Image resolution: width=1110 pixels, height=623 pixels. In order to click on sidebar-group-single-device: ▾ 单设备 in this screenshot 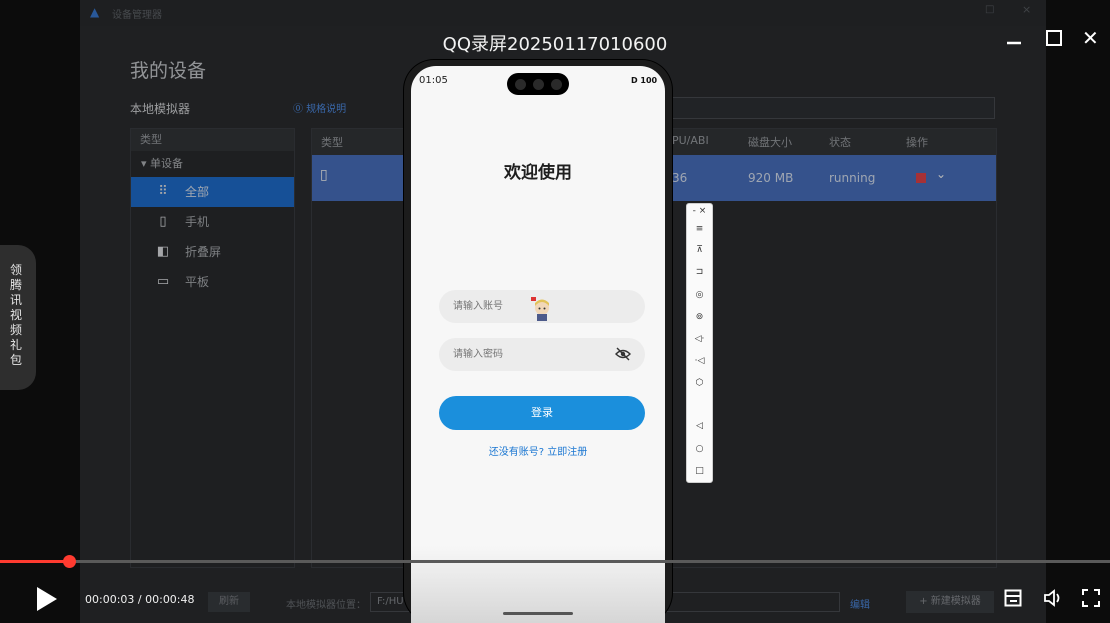, I will do `click(212, 164)`.